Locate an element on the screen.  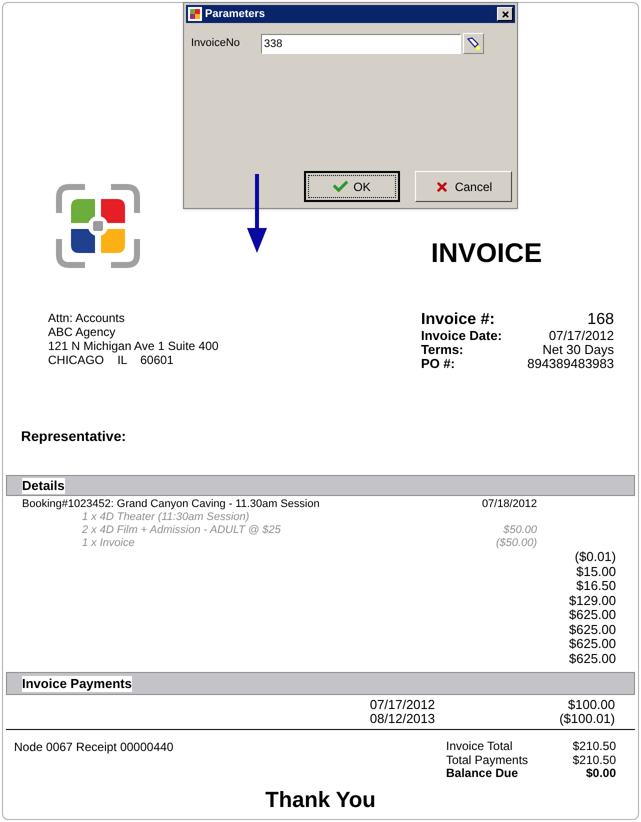
item-line: 1 x 4D Theater (11:30am Session) is located at coordinates (166, 517).